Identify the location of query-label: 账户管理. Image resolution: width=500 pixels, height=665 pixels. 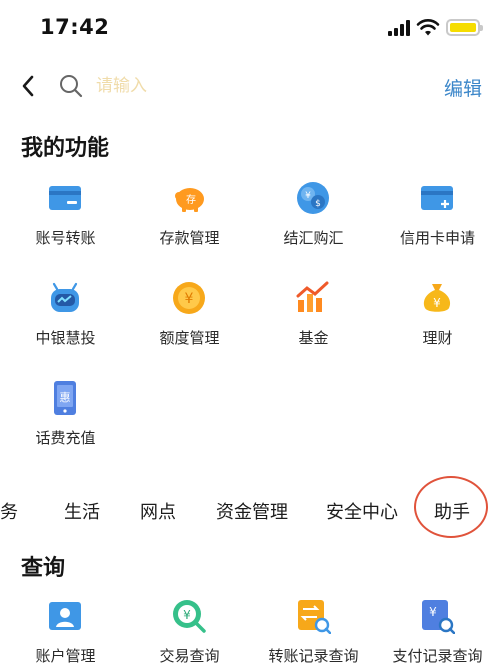
(65, 656).